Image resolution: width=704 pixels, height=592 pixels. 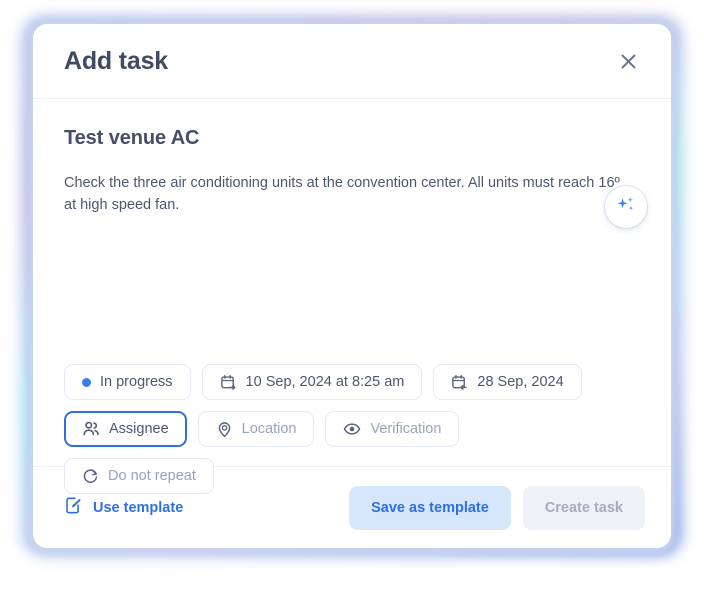 I want to click on chip-verification: Verification, so click(x=392, y=429).